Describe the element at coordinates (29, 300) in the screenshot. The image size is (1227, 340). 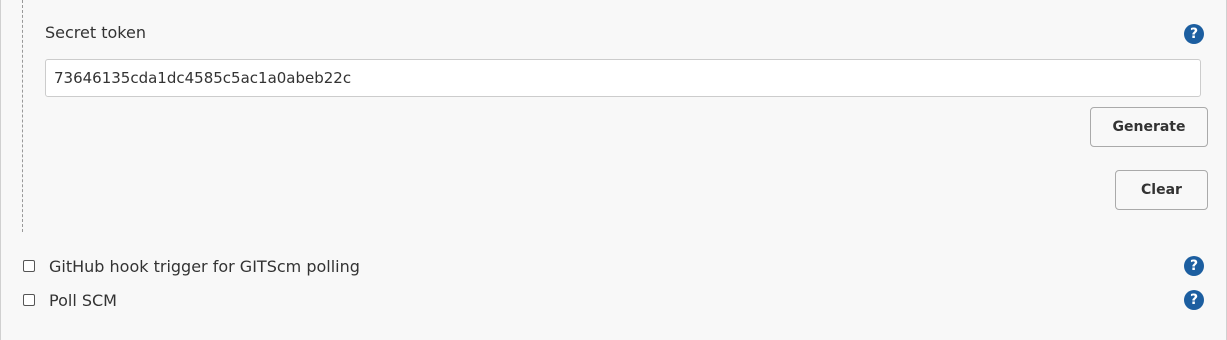
I see `poll-scm-checkbox` at that location.